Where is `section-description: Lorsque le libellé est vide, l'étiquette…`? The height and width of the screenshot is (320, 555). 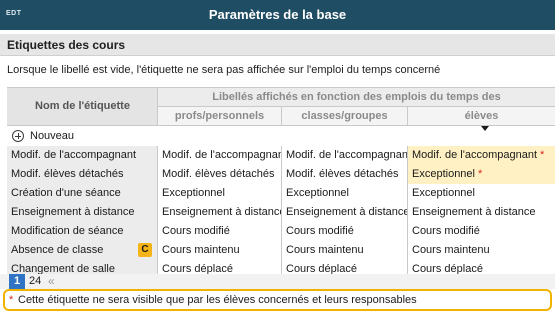
section-description: Lorsque le libellé est vide, l'étiquette… is located at coordinates (224, 70).